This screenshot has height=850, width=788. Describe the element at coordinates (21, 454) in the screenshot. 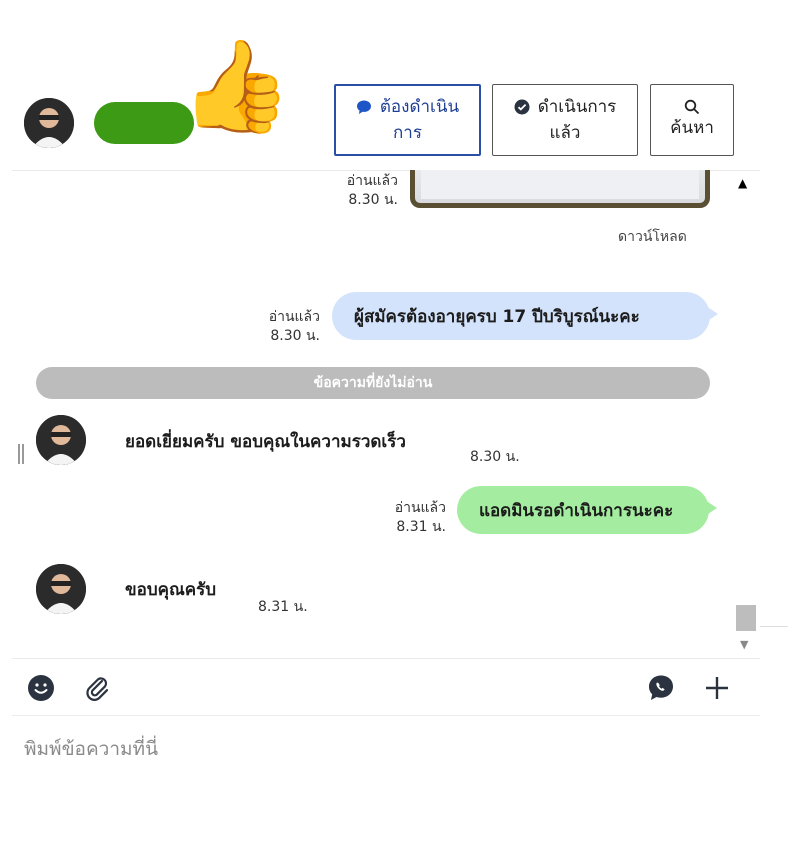

I see `resize-handle` at that location.